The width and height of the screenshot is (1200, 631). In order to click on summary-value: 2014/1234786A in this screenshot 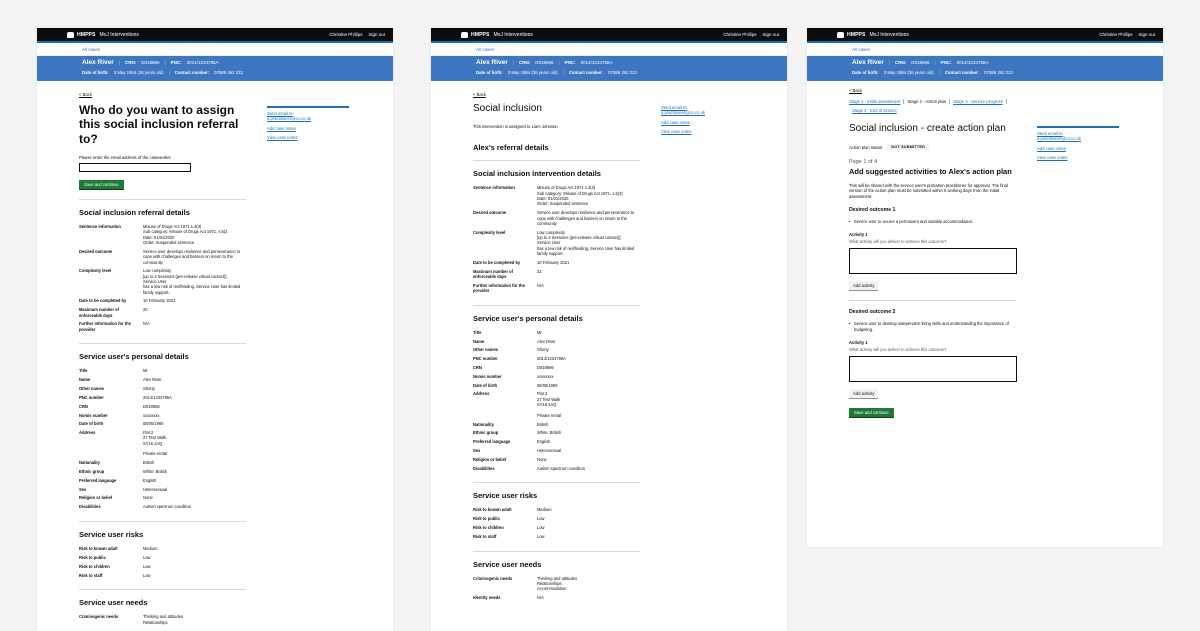, I will do `click(551, 359)`.